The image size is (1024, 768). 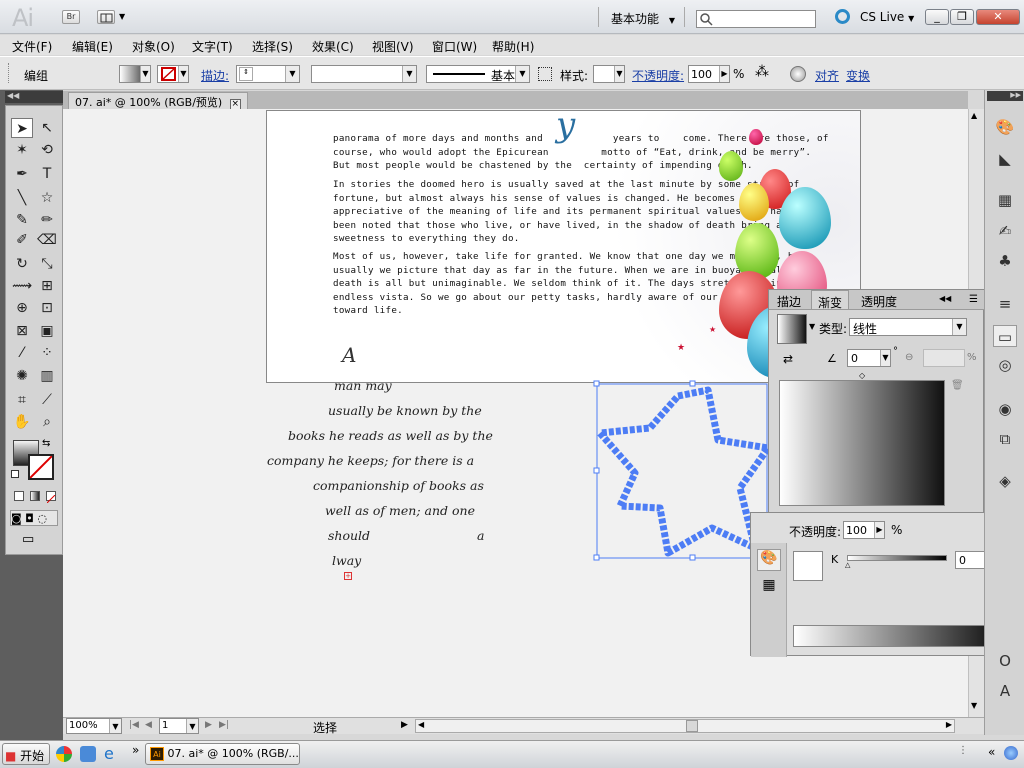 I want to click on paintbrush-tool-icon: ✎, so click(x=22, y=220).